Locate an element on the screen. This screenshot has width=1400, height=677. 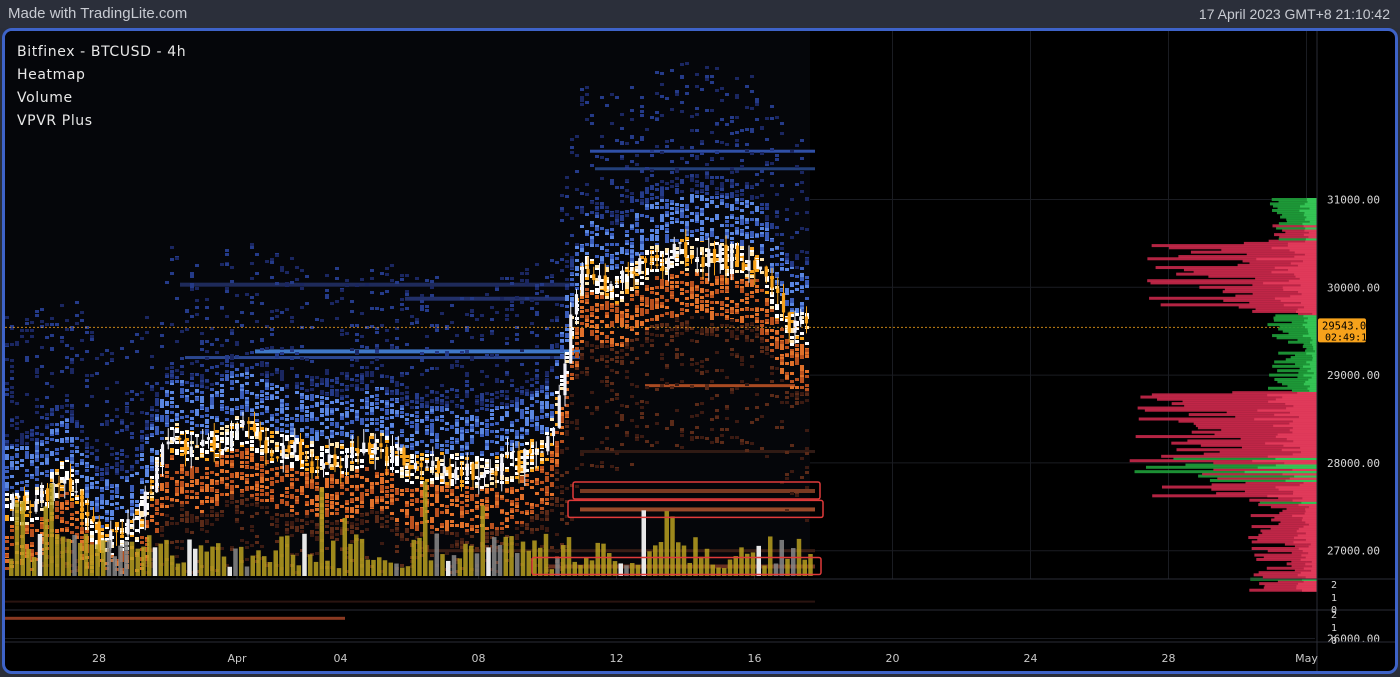
legend-heatmap: Heatmap is located at coordinates (101, 75).